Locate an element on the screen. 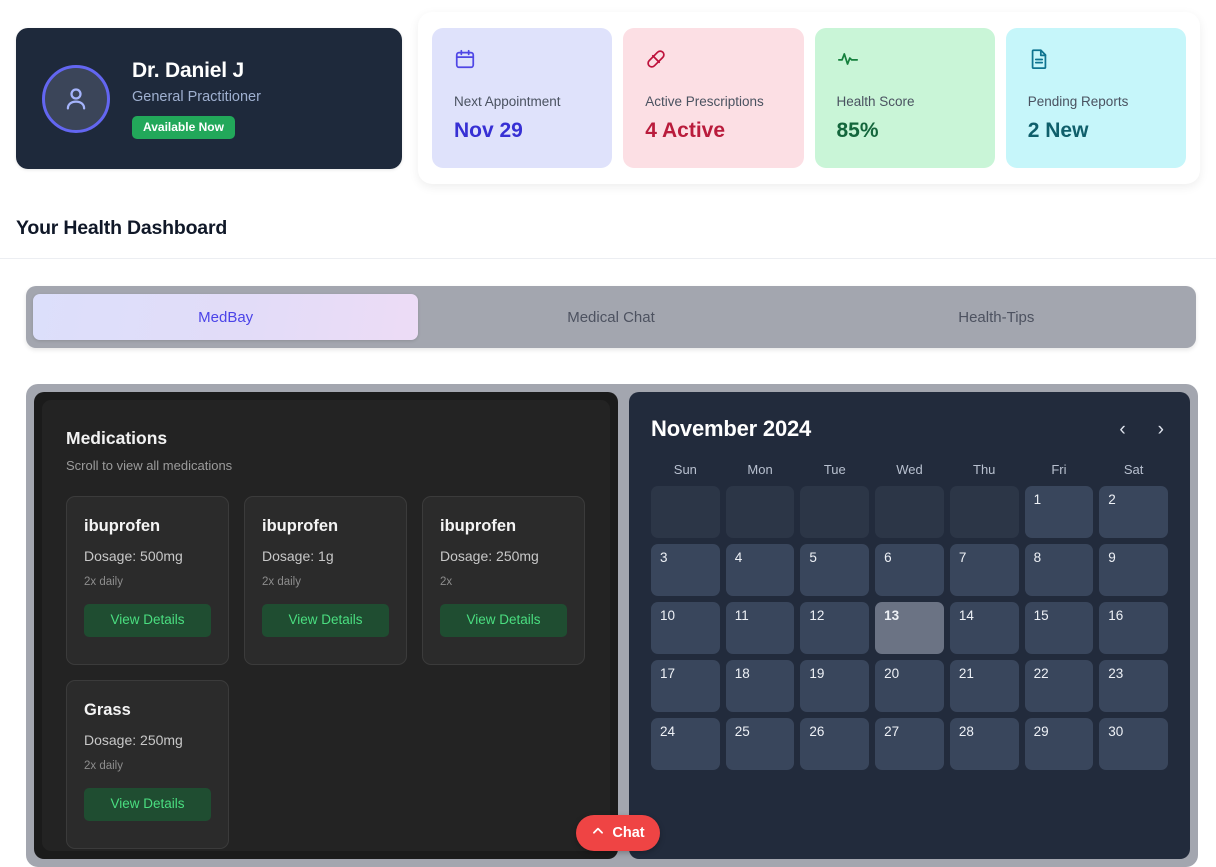  medications-title: Medications is located at coordinates (117, 438).